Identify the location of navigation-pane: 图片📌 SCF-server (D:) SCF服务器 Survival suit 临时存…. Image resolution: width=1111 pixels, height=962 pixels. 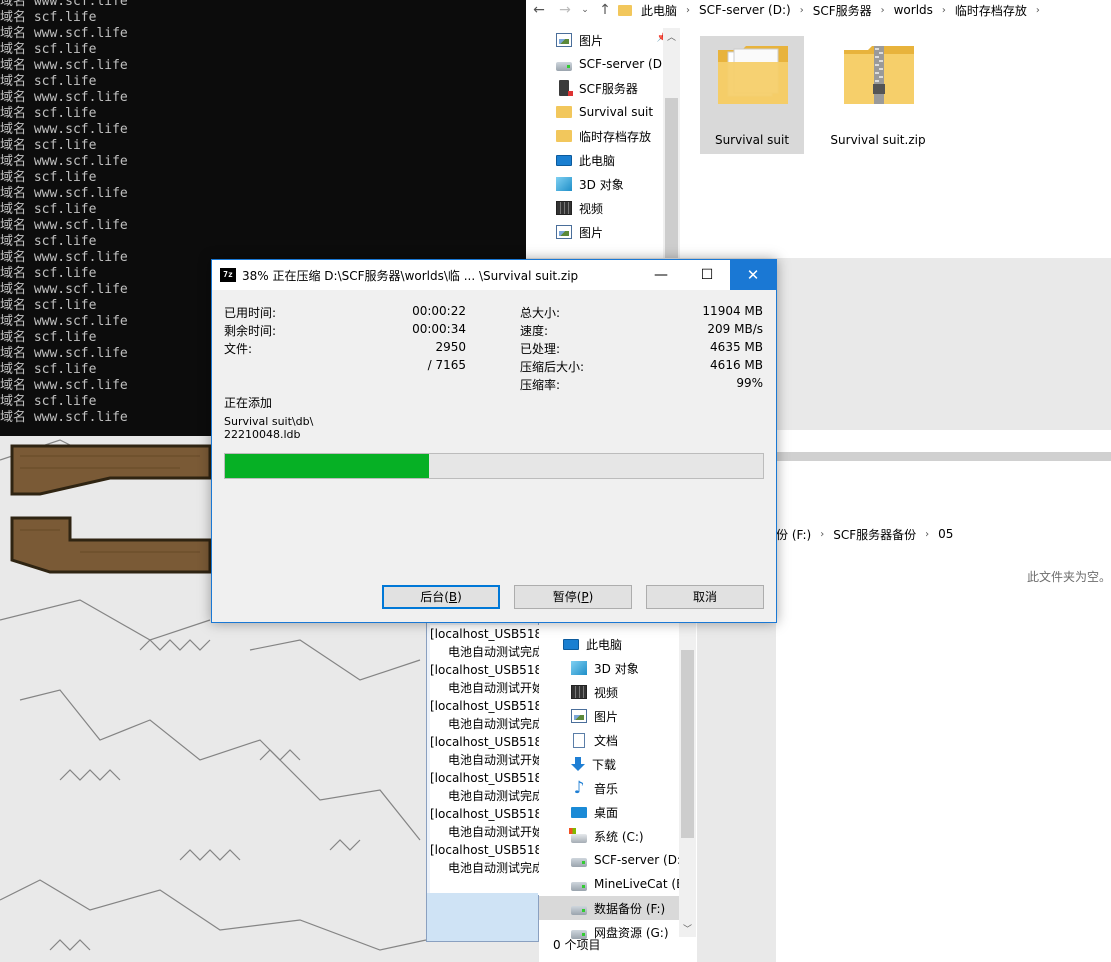
(616, 136).